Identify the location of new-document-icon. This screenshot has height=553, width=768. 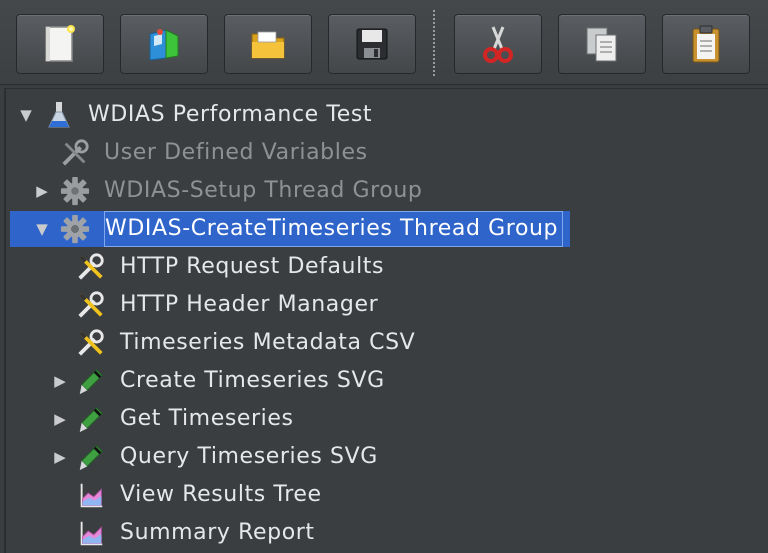
(60, 43).